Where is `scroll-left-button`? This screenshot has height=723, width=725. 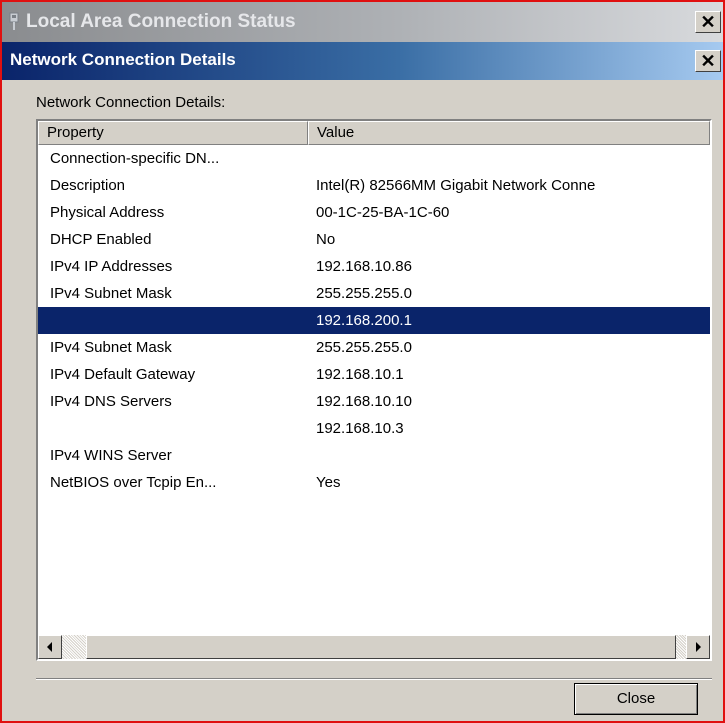
scroll-left-button is located at coordinates (50, 647).